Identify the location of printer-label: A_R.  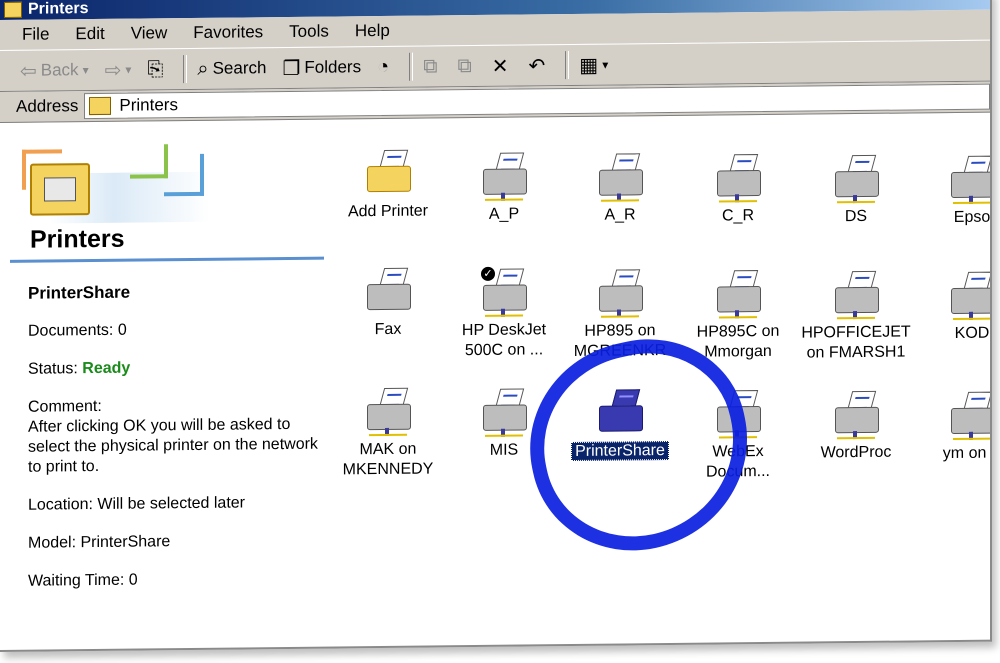
(620, 215).